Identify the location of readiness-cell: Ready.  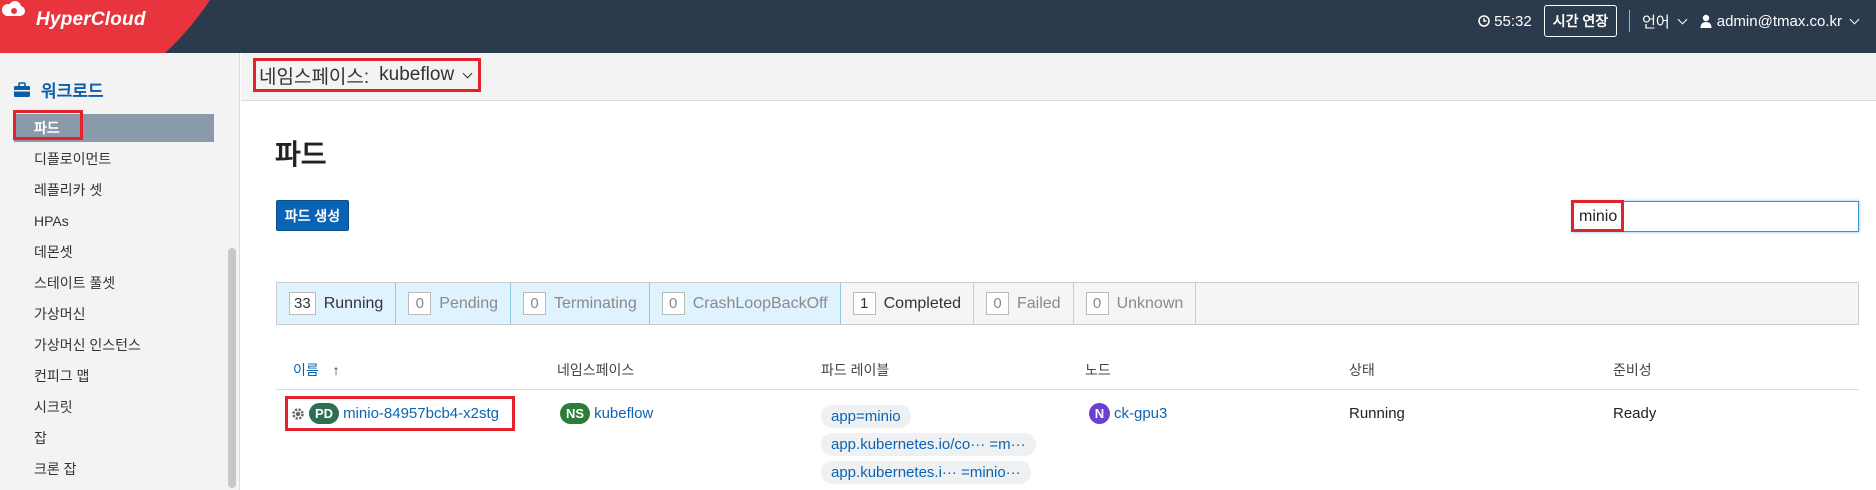
(1635, 413).